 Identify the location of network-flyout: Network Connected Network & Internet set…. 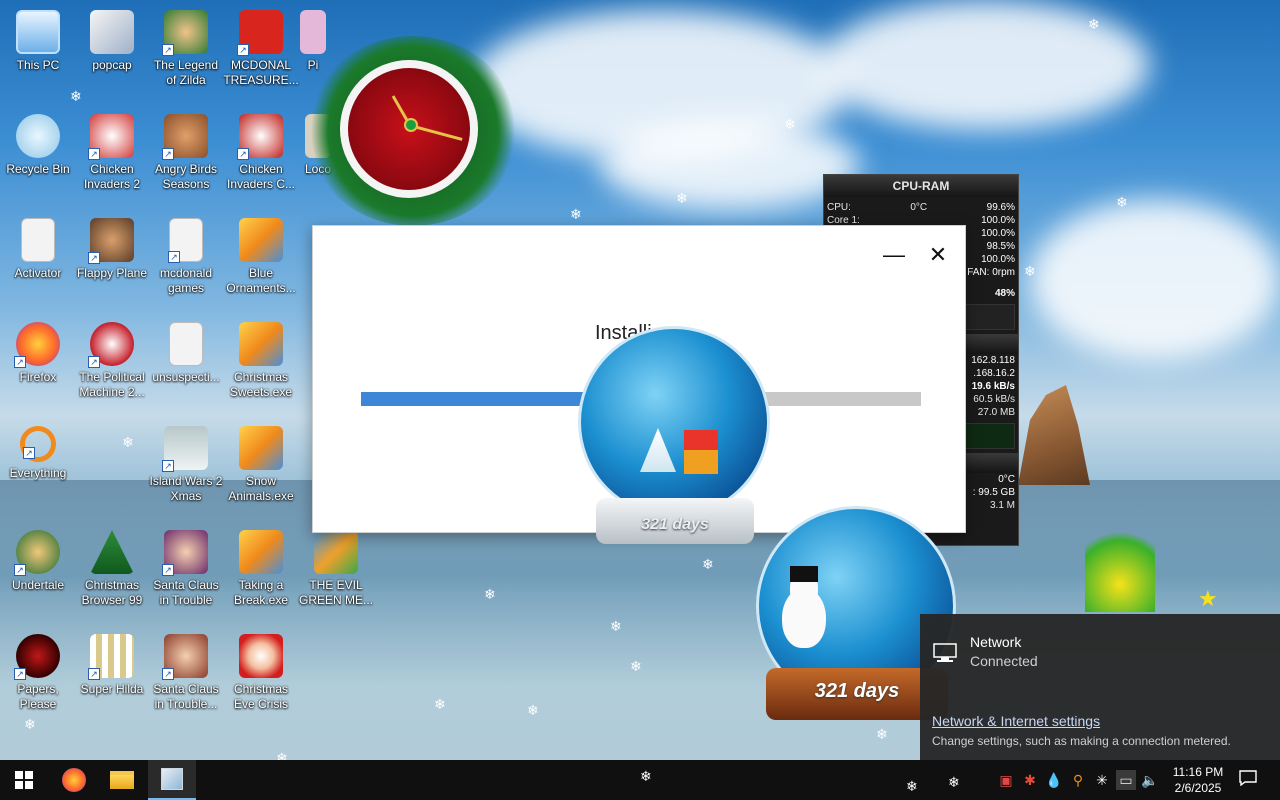
(1100, 687).